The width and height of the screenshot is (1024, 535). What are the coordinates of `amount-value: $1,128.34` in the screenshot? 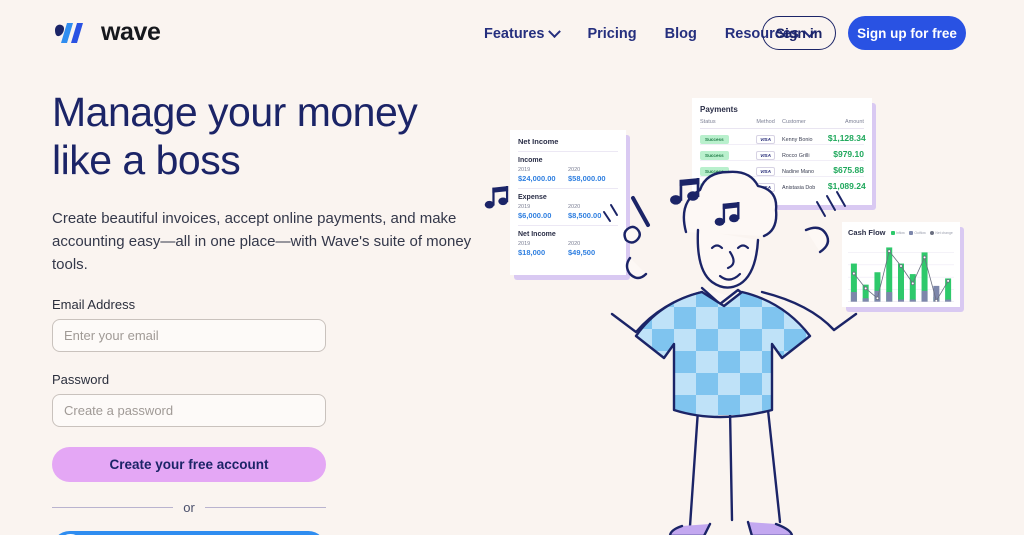 It's located at (846, 137).